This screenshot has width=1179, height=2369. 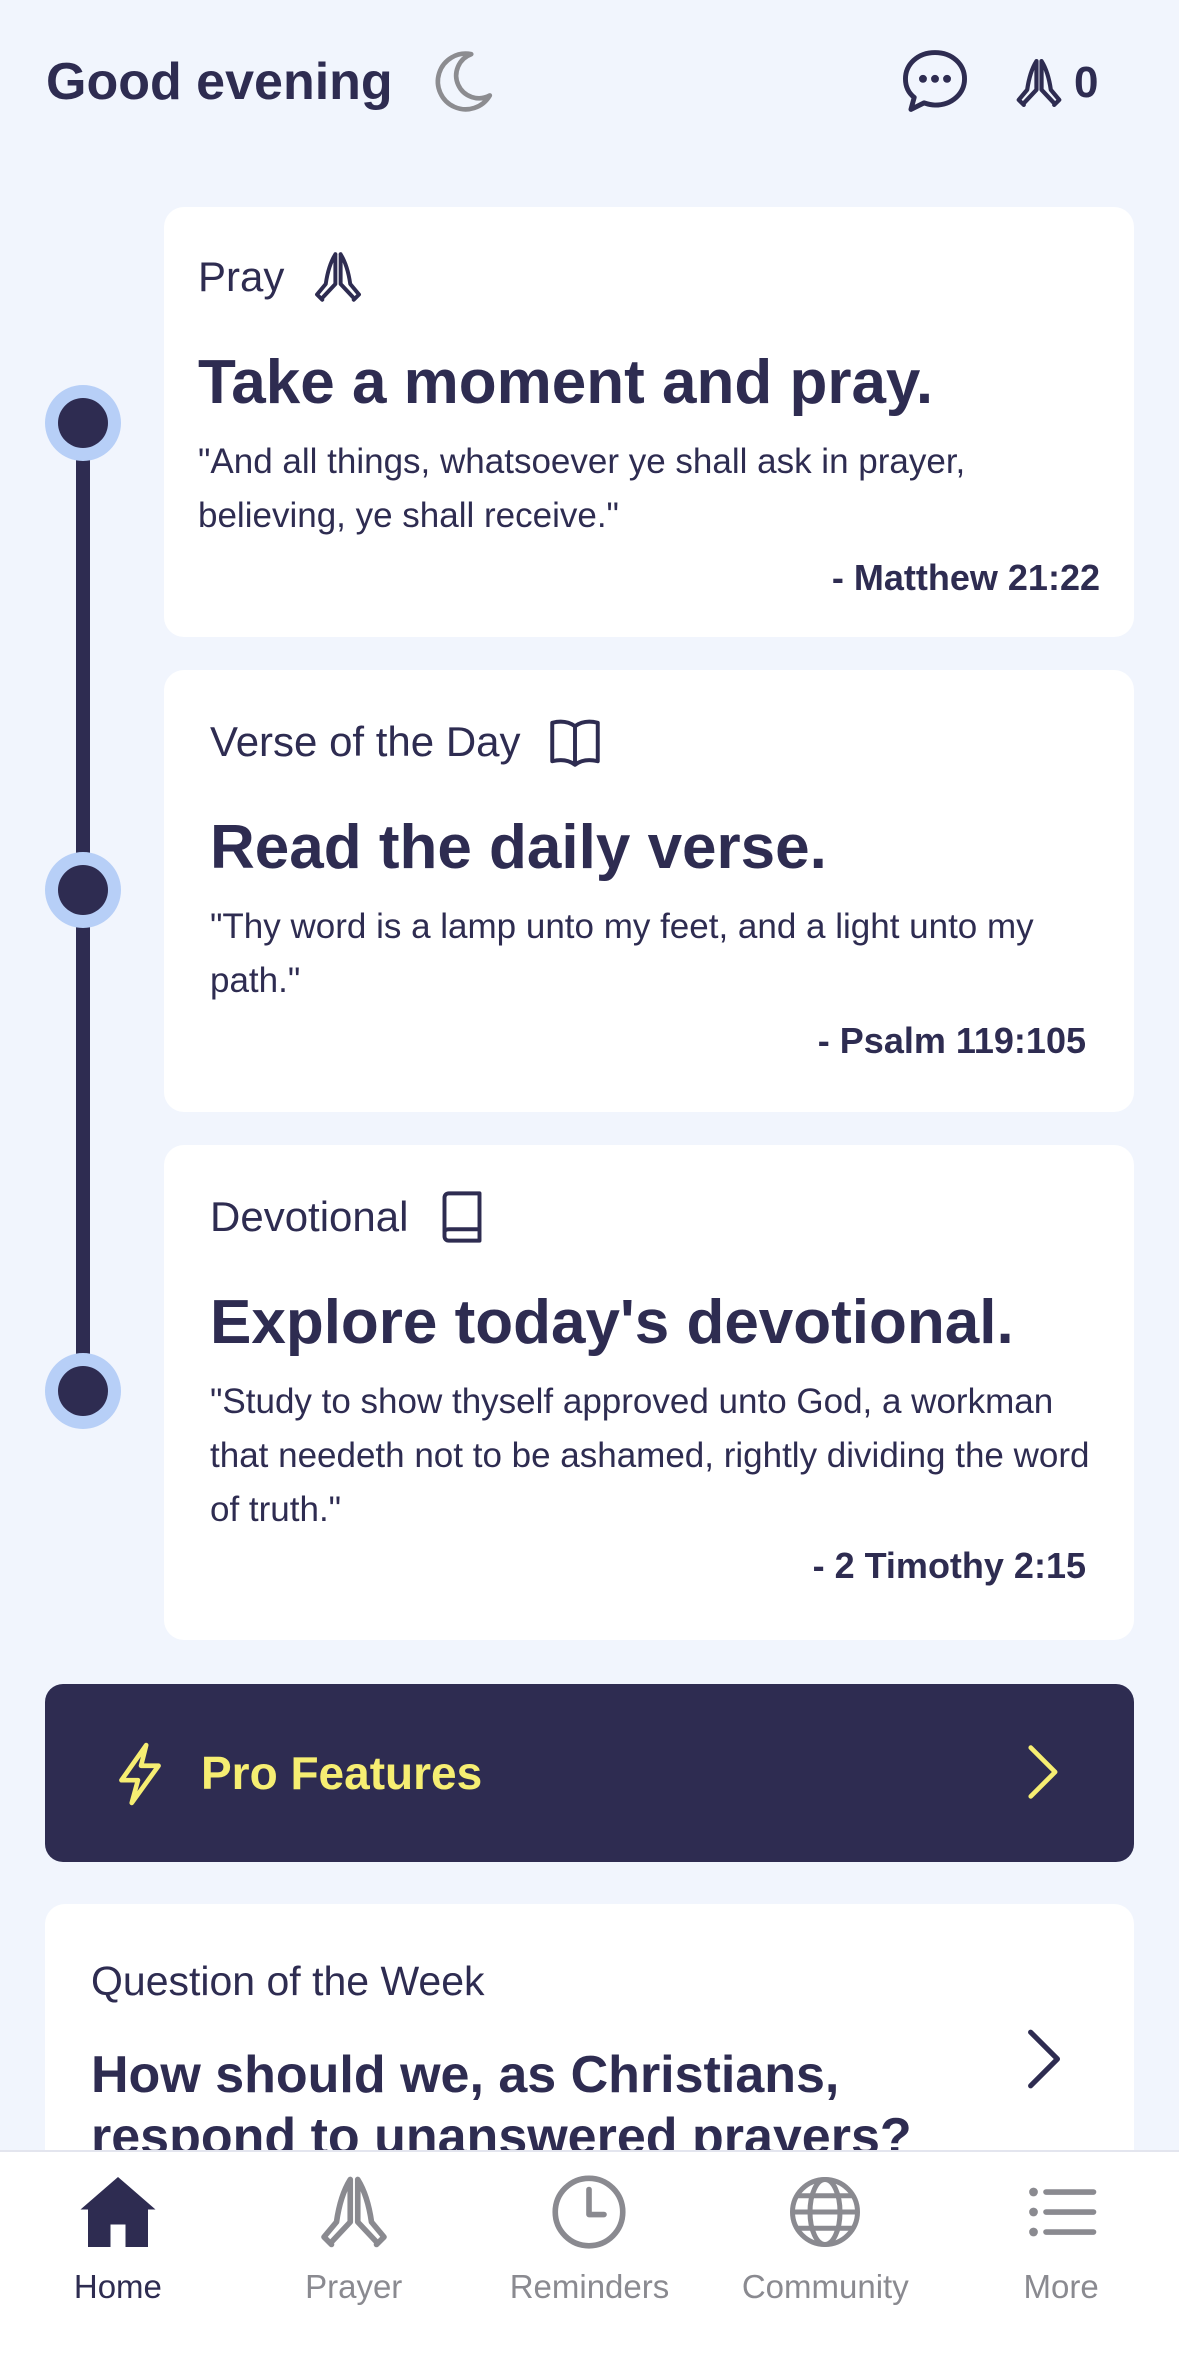 I want to click on nav-item-more: More, so click(x=1061, y=2260).